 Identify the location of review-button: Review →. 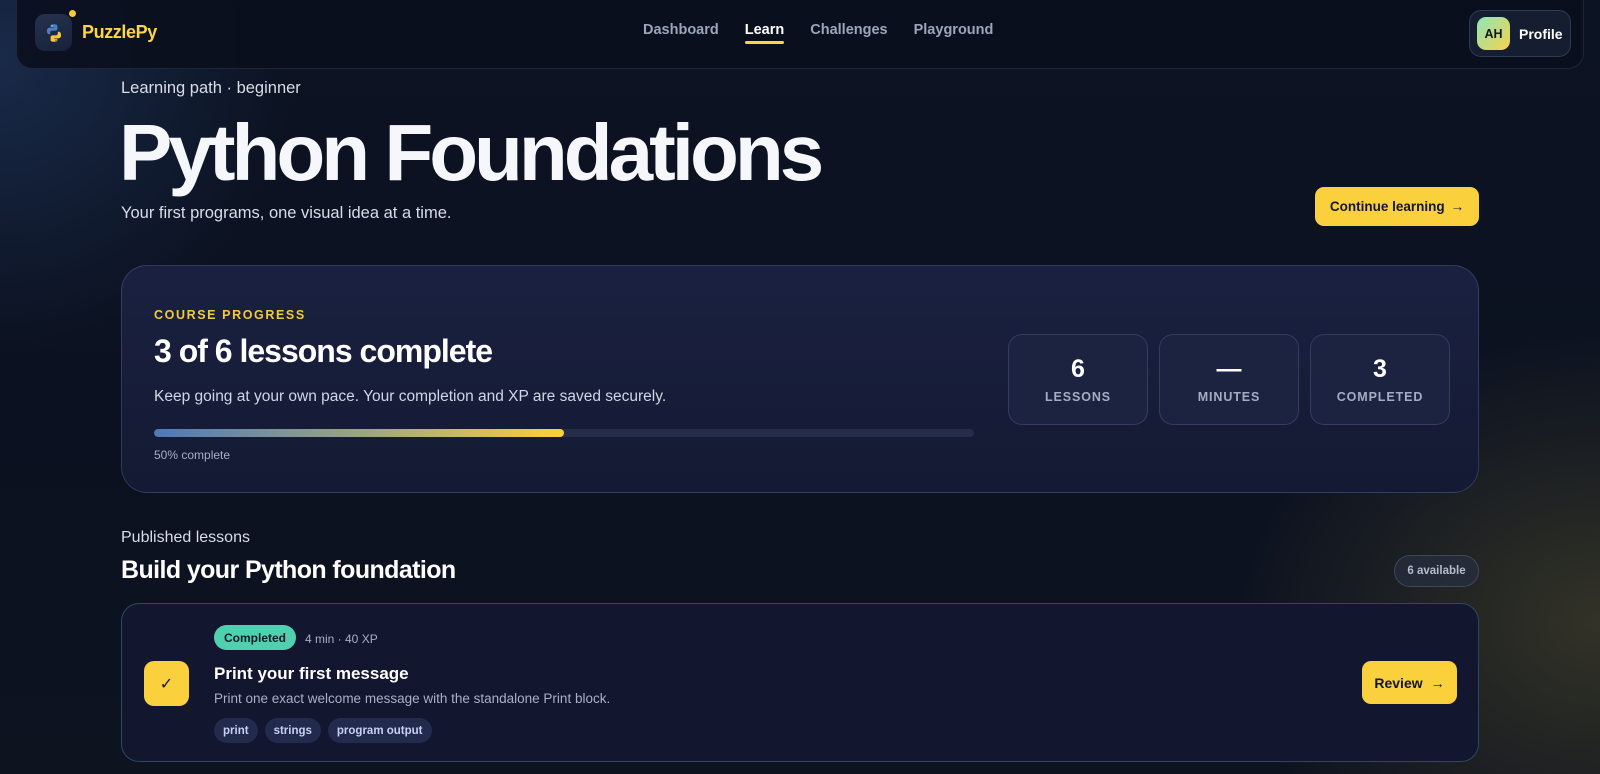
(1409, 682).